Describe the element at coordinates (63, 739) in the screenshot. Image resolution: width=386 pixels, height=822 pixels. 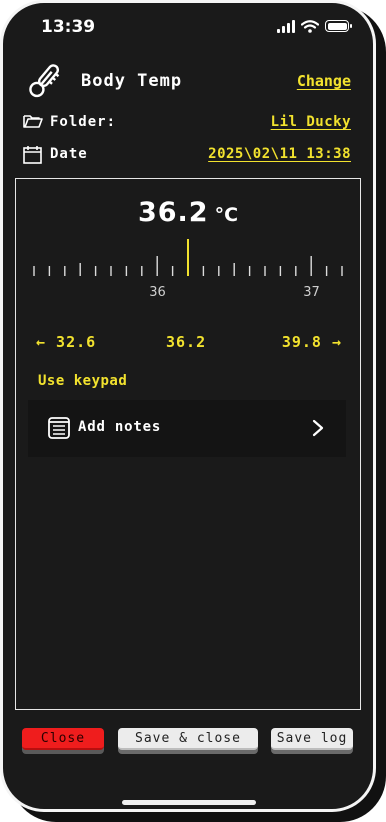
I see `close-button: Close` at that location.